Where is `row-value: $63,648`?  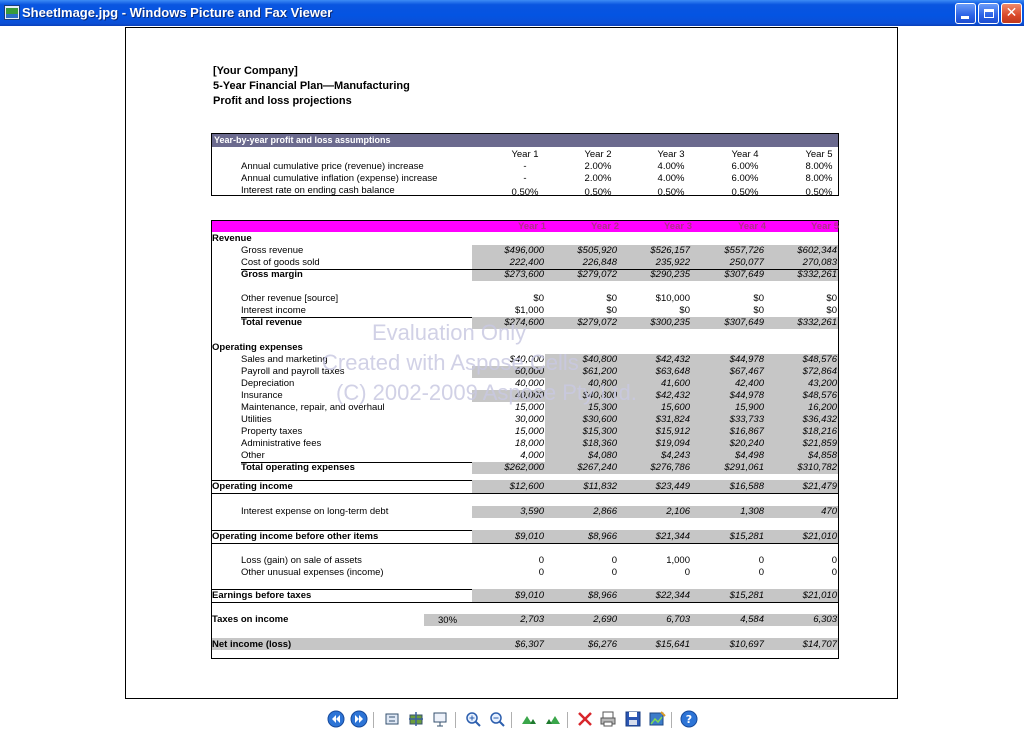
row-value: $63,648 is located at coordinates (672, 371).